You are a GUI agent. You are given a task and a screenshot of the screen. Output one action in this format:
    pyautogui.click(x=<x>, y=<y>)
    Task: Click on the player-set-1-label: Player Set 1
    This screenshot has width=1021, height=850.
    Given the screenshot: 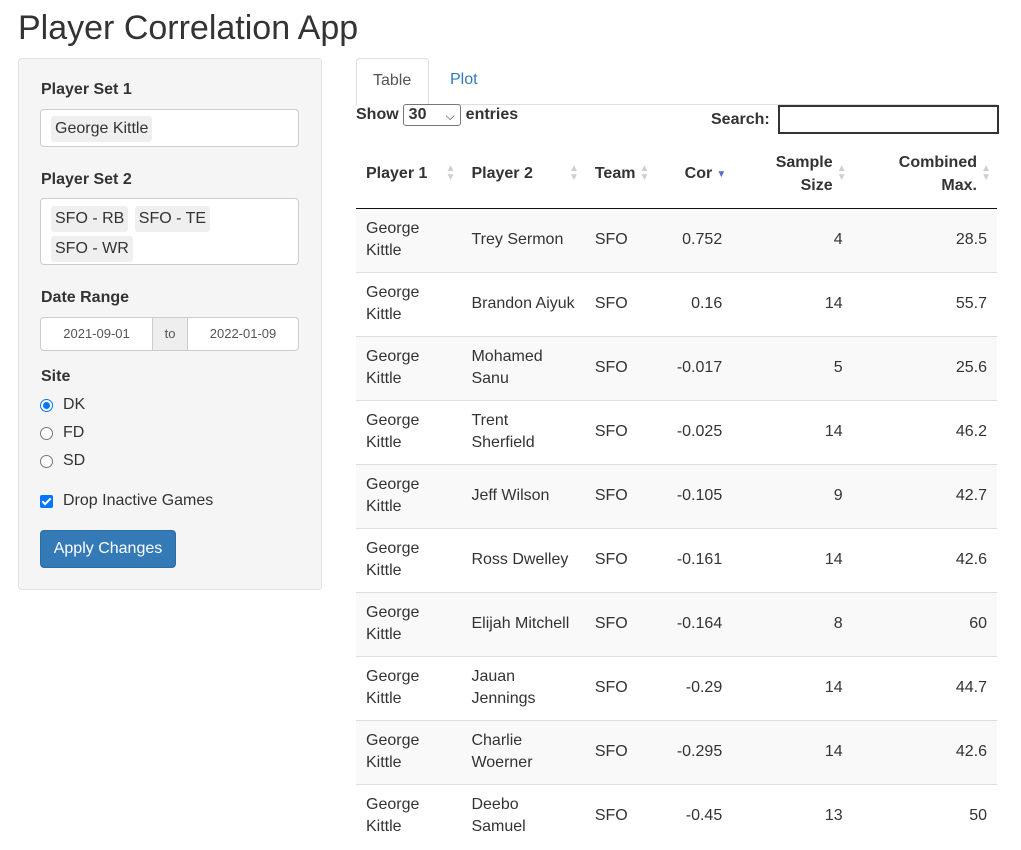 What is the action you would take?
    pyautogui.click(x=86, y=89)
    